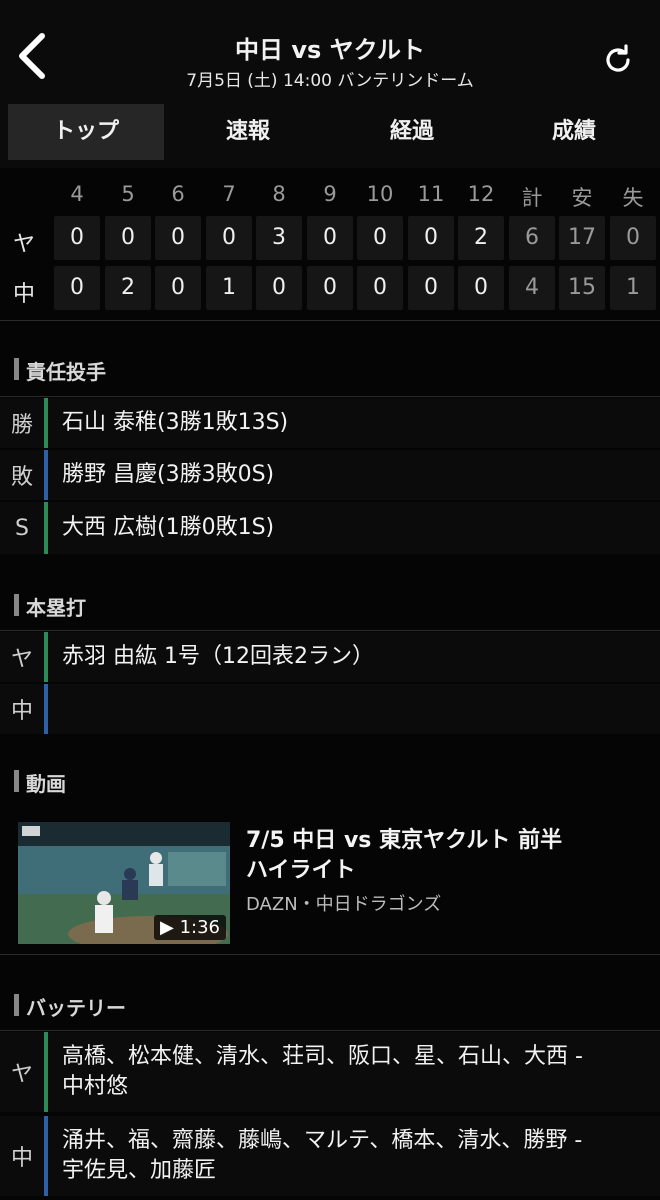 The image size is (660, 1200). Describe the element at coordinates (532, 288) in the screenshot. I see `total-runs-cell: 4` at that location.